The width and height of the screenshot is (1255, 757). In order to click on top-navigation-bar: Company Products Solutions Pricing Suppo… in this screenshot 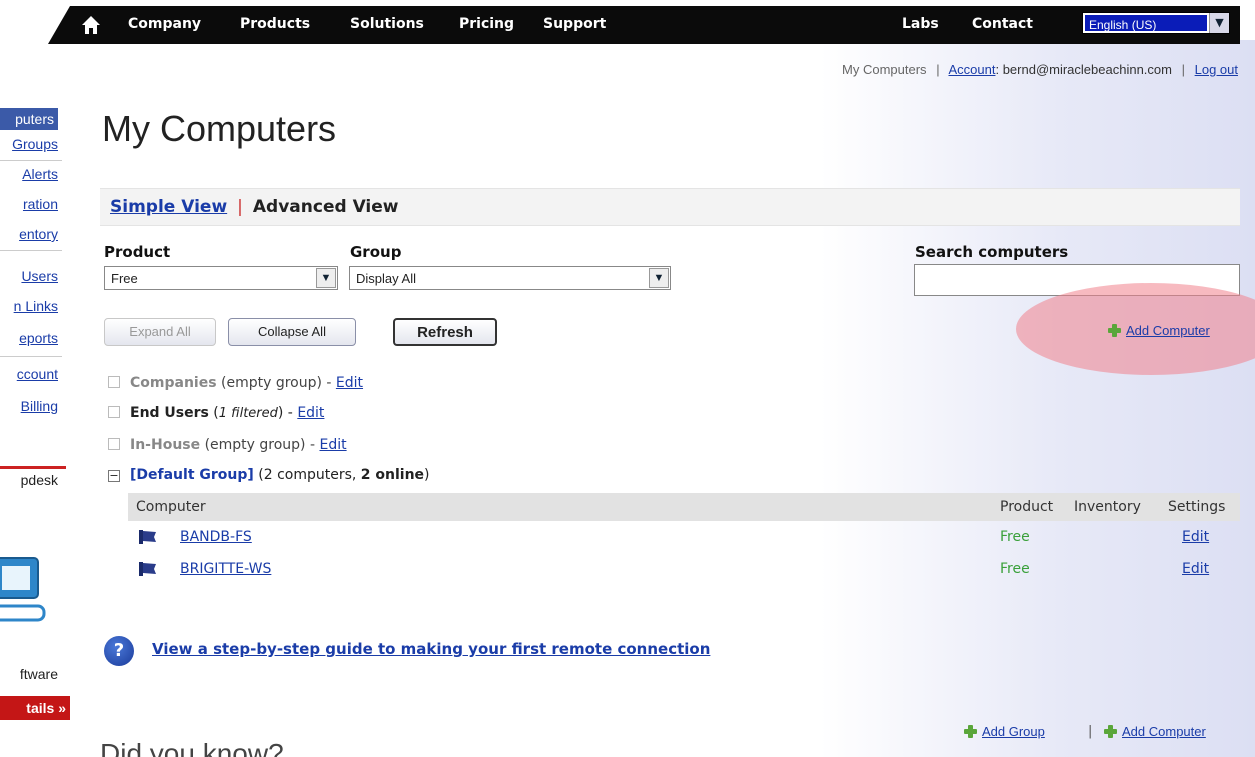, I will do `click(644, 25)`.